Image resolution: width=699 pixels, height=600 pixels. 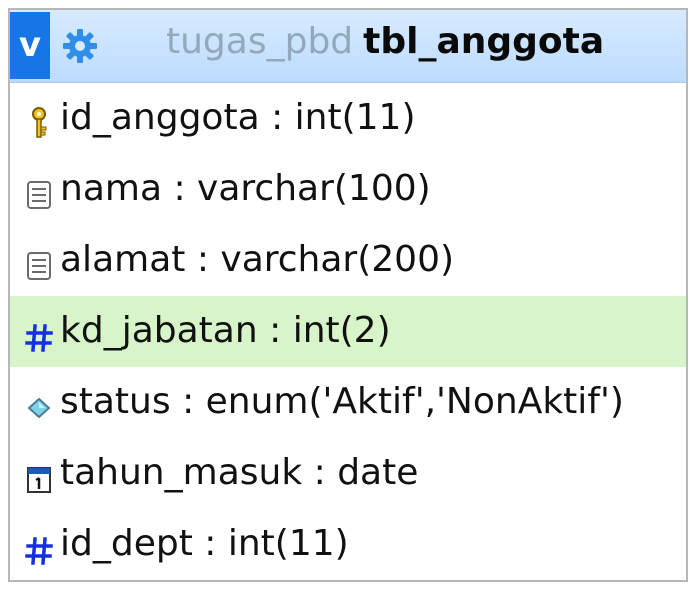 What do you see at coordinates (30, 45) in the screenshot?
I see `collapse-toggle-button: v` at bounding box center [30, 45].